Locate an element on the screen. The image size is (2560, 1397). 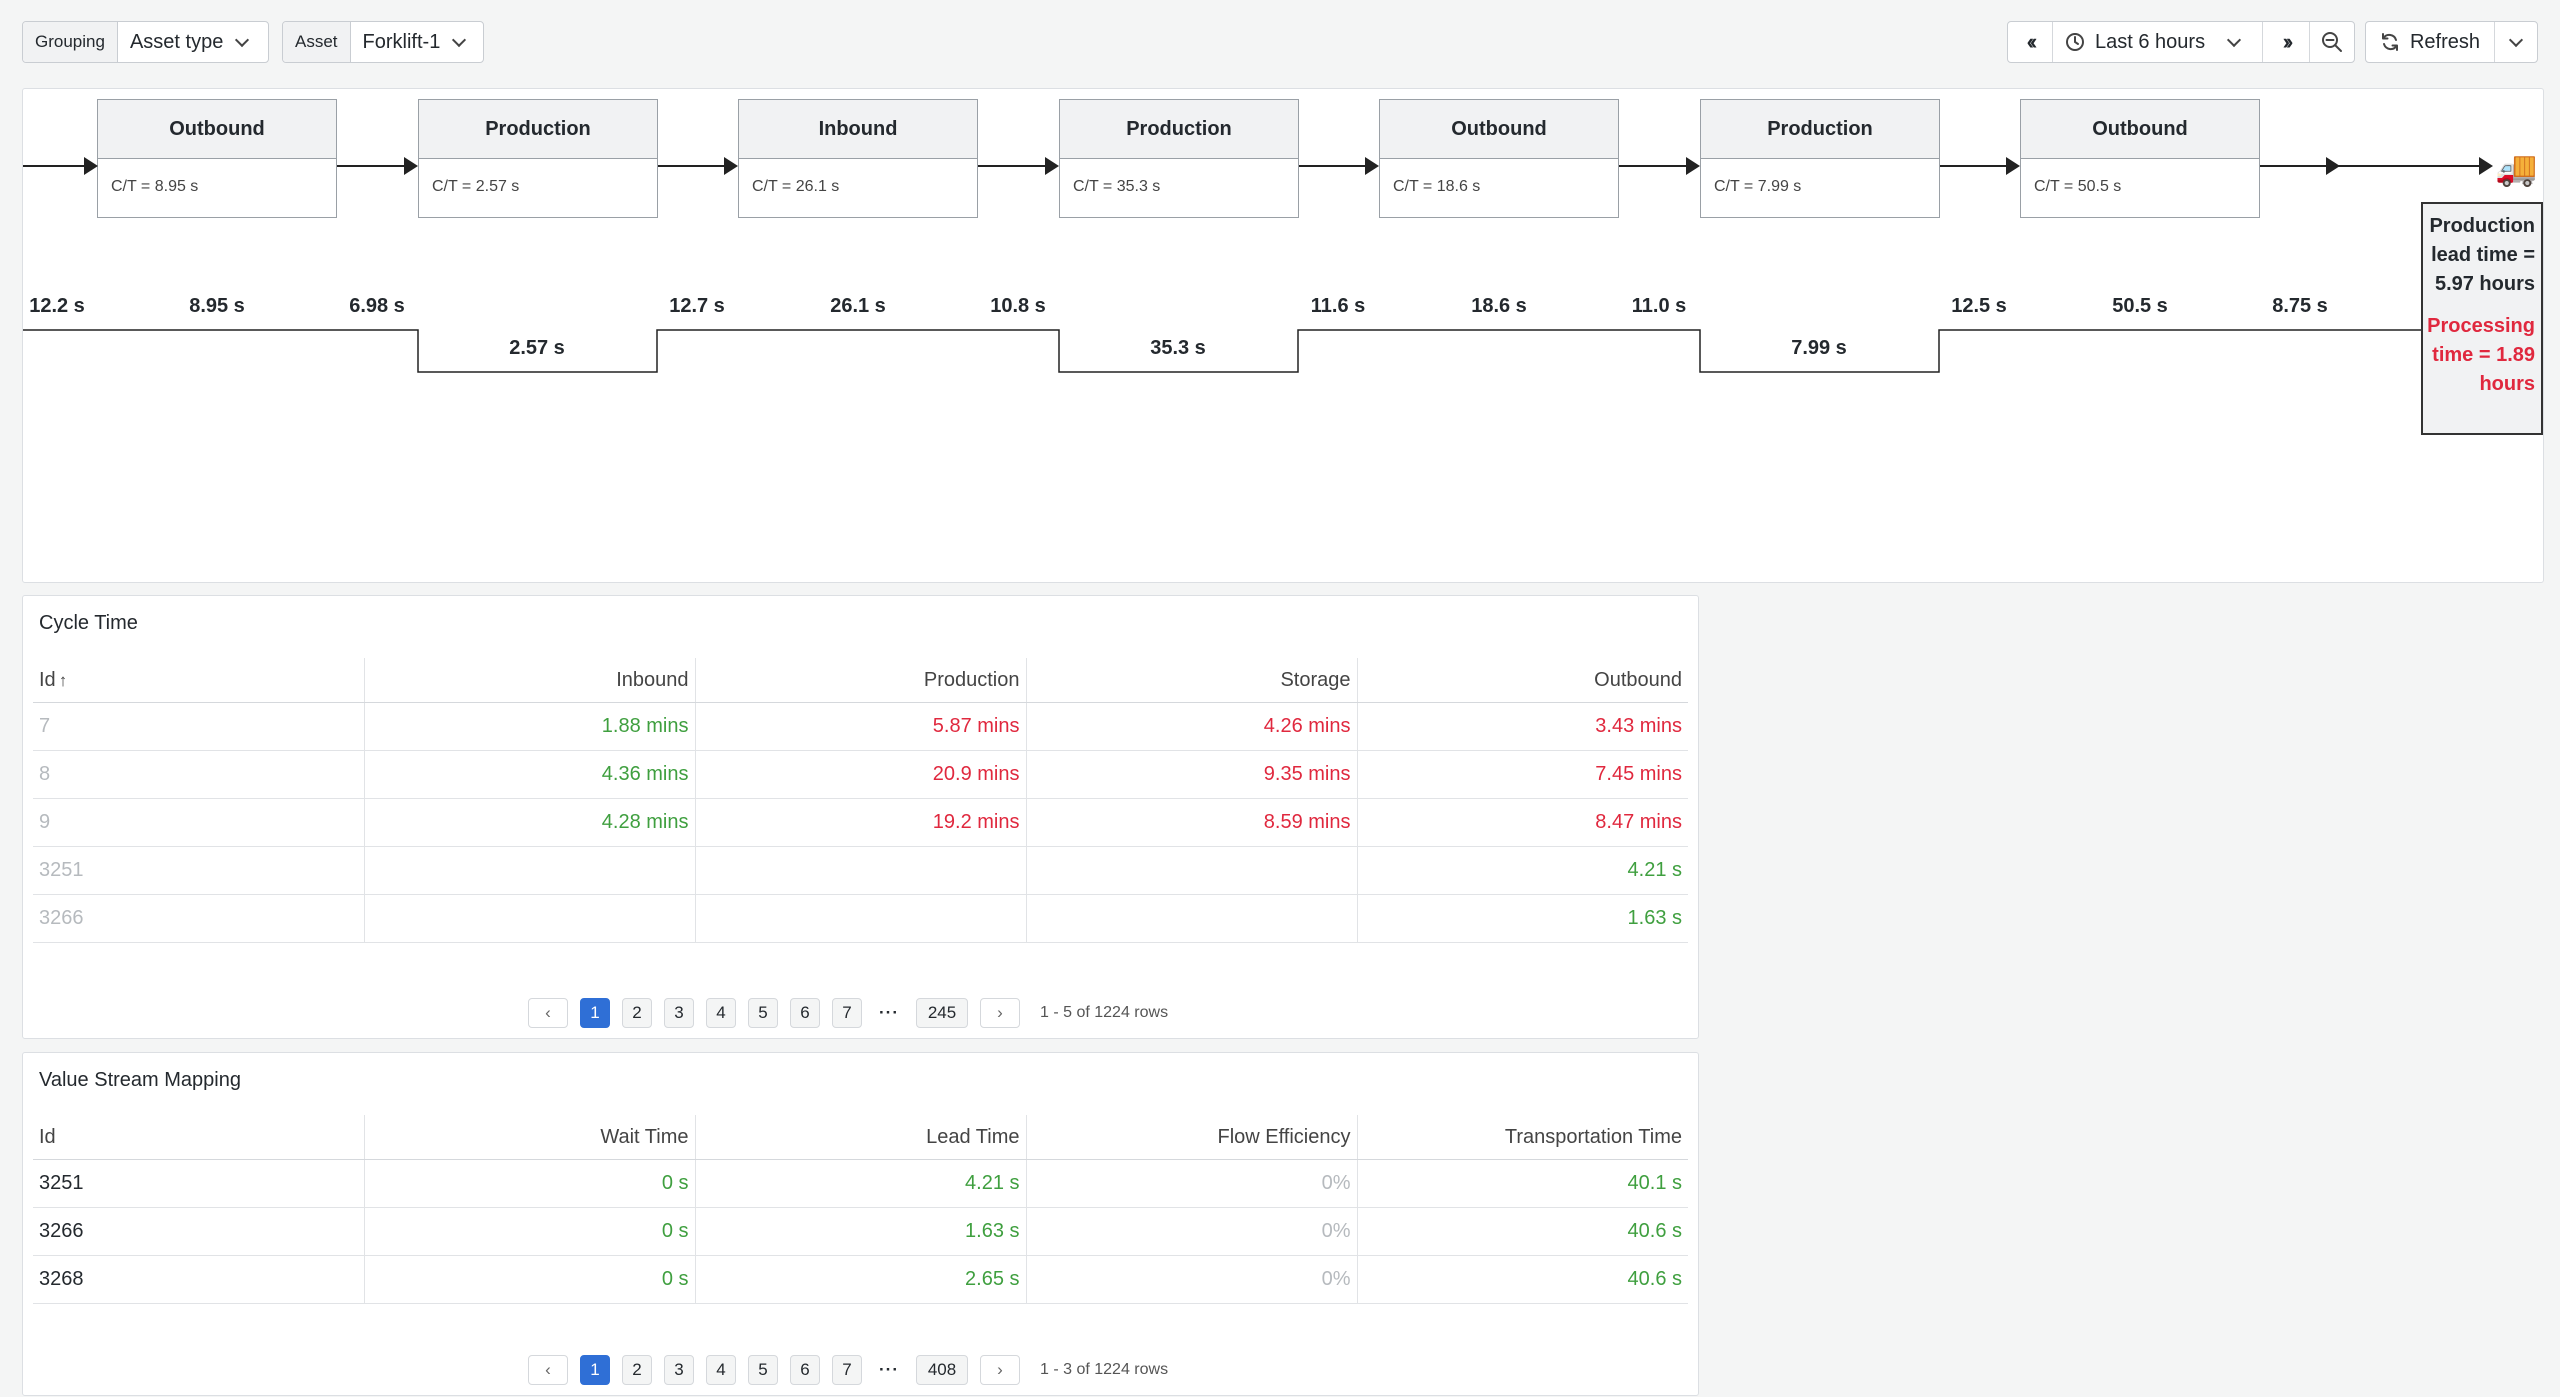
cell-outbound: 4.21 s is located at coordinates (1522, 870).